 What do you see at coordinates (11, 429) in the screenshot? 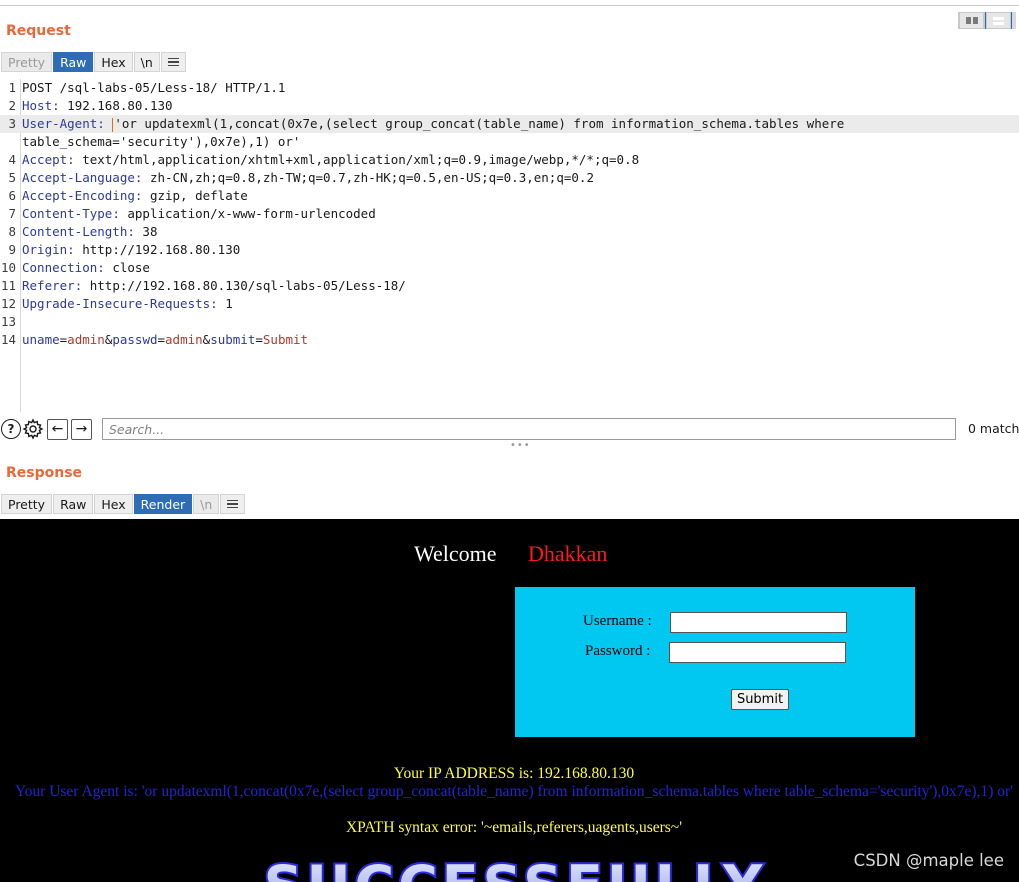
I see `help-icon: ?` at bounding box center [11, 429].